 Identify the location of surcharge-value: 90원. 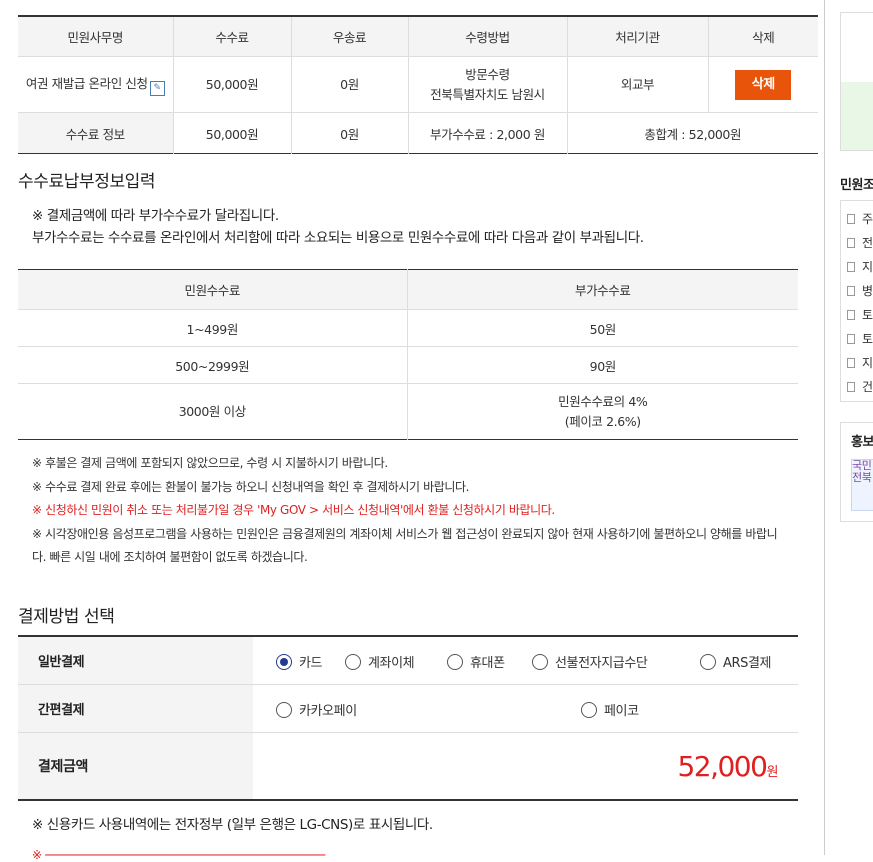
(602, 365).